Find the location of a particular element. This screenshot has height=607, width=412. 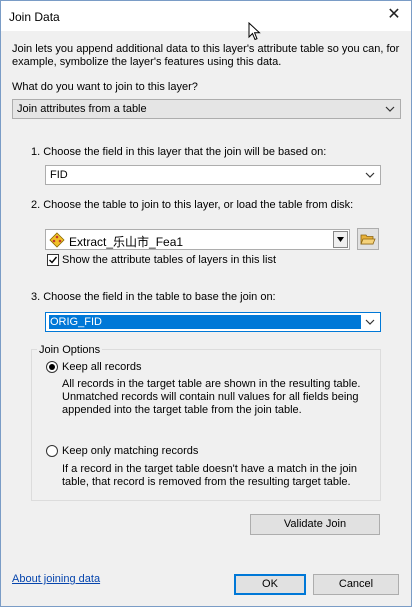

validate-join-button: Validate Join is located at coordinates (315, 524).